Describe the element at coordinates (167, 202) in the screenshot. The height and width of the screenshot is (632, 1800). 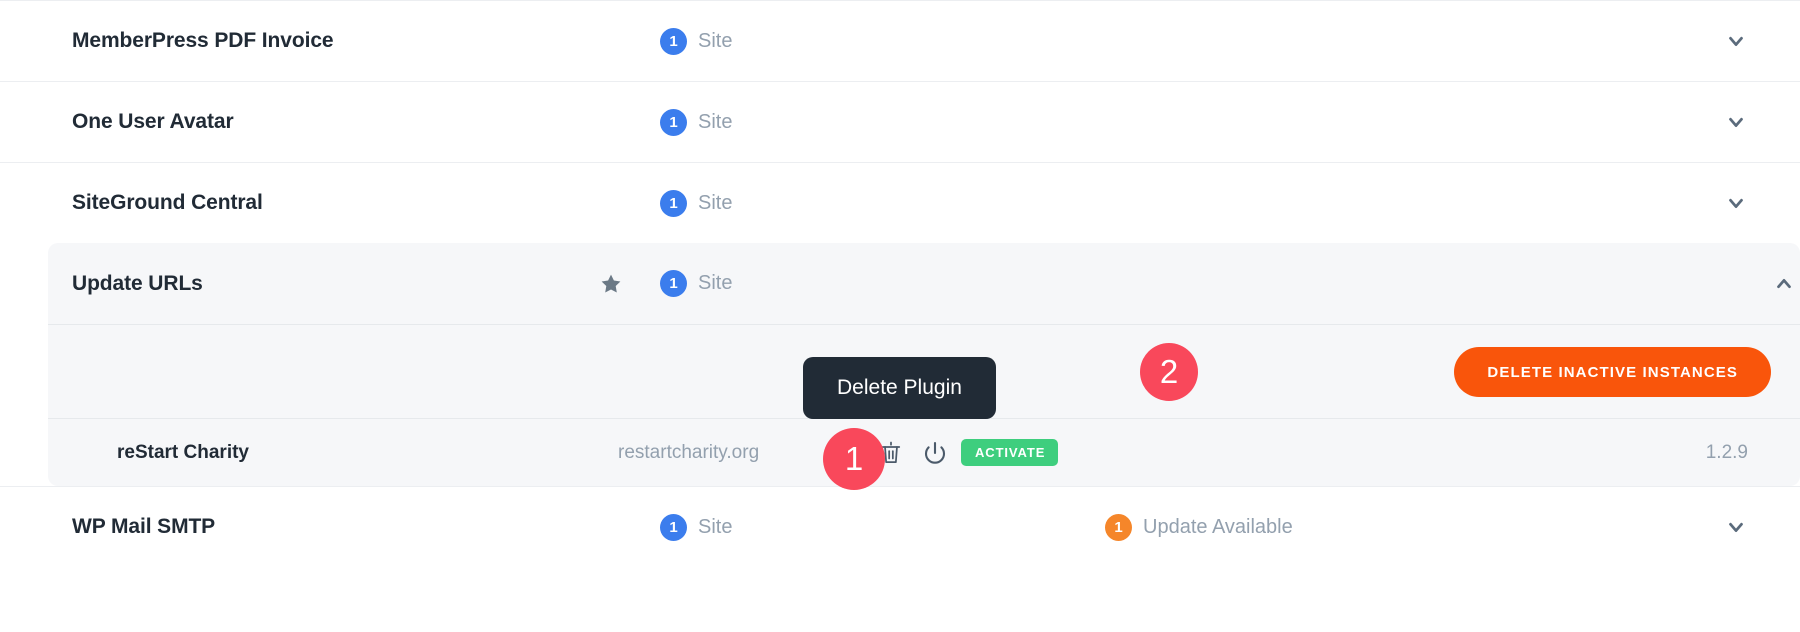
I see `plugin-name: SiteGround Central` at that location.